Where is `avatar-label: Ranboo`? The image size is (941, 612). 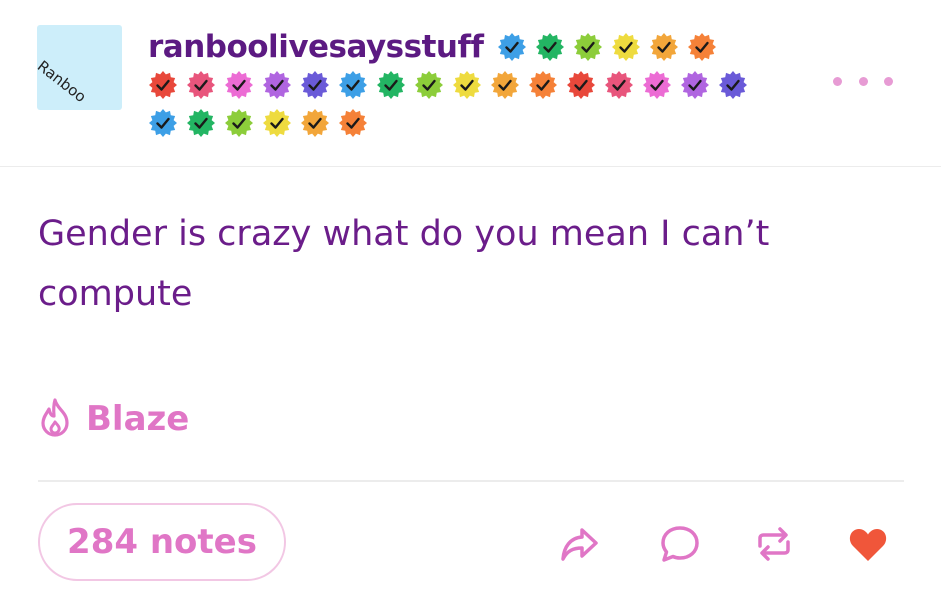
avatar-label: Ranboo is located at coordinates (63, 82).